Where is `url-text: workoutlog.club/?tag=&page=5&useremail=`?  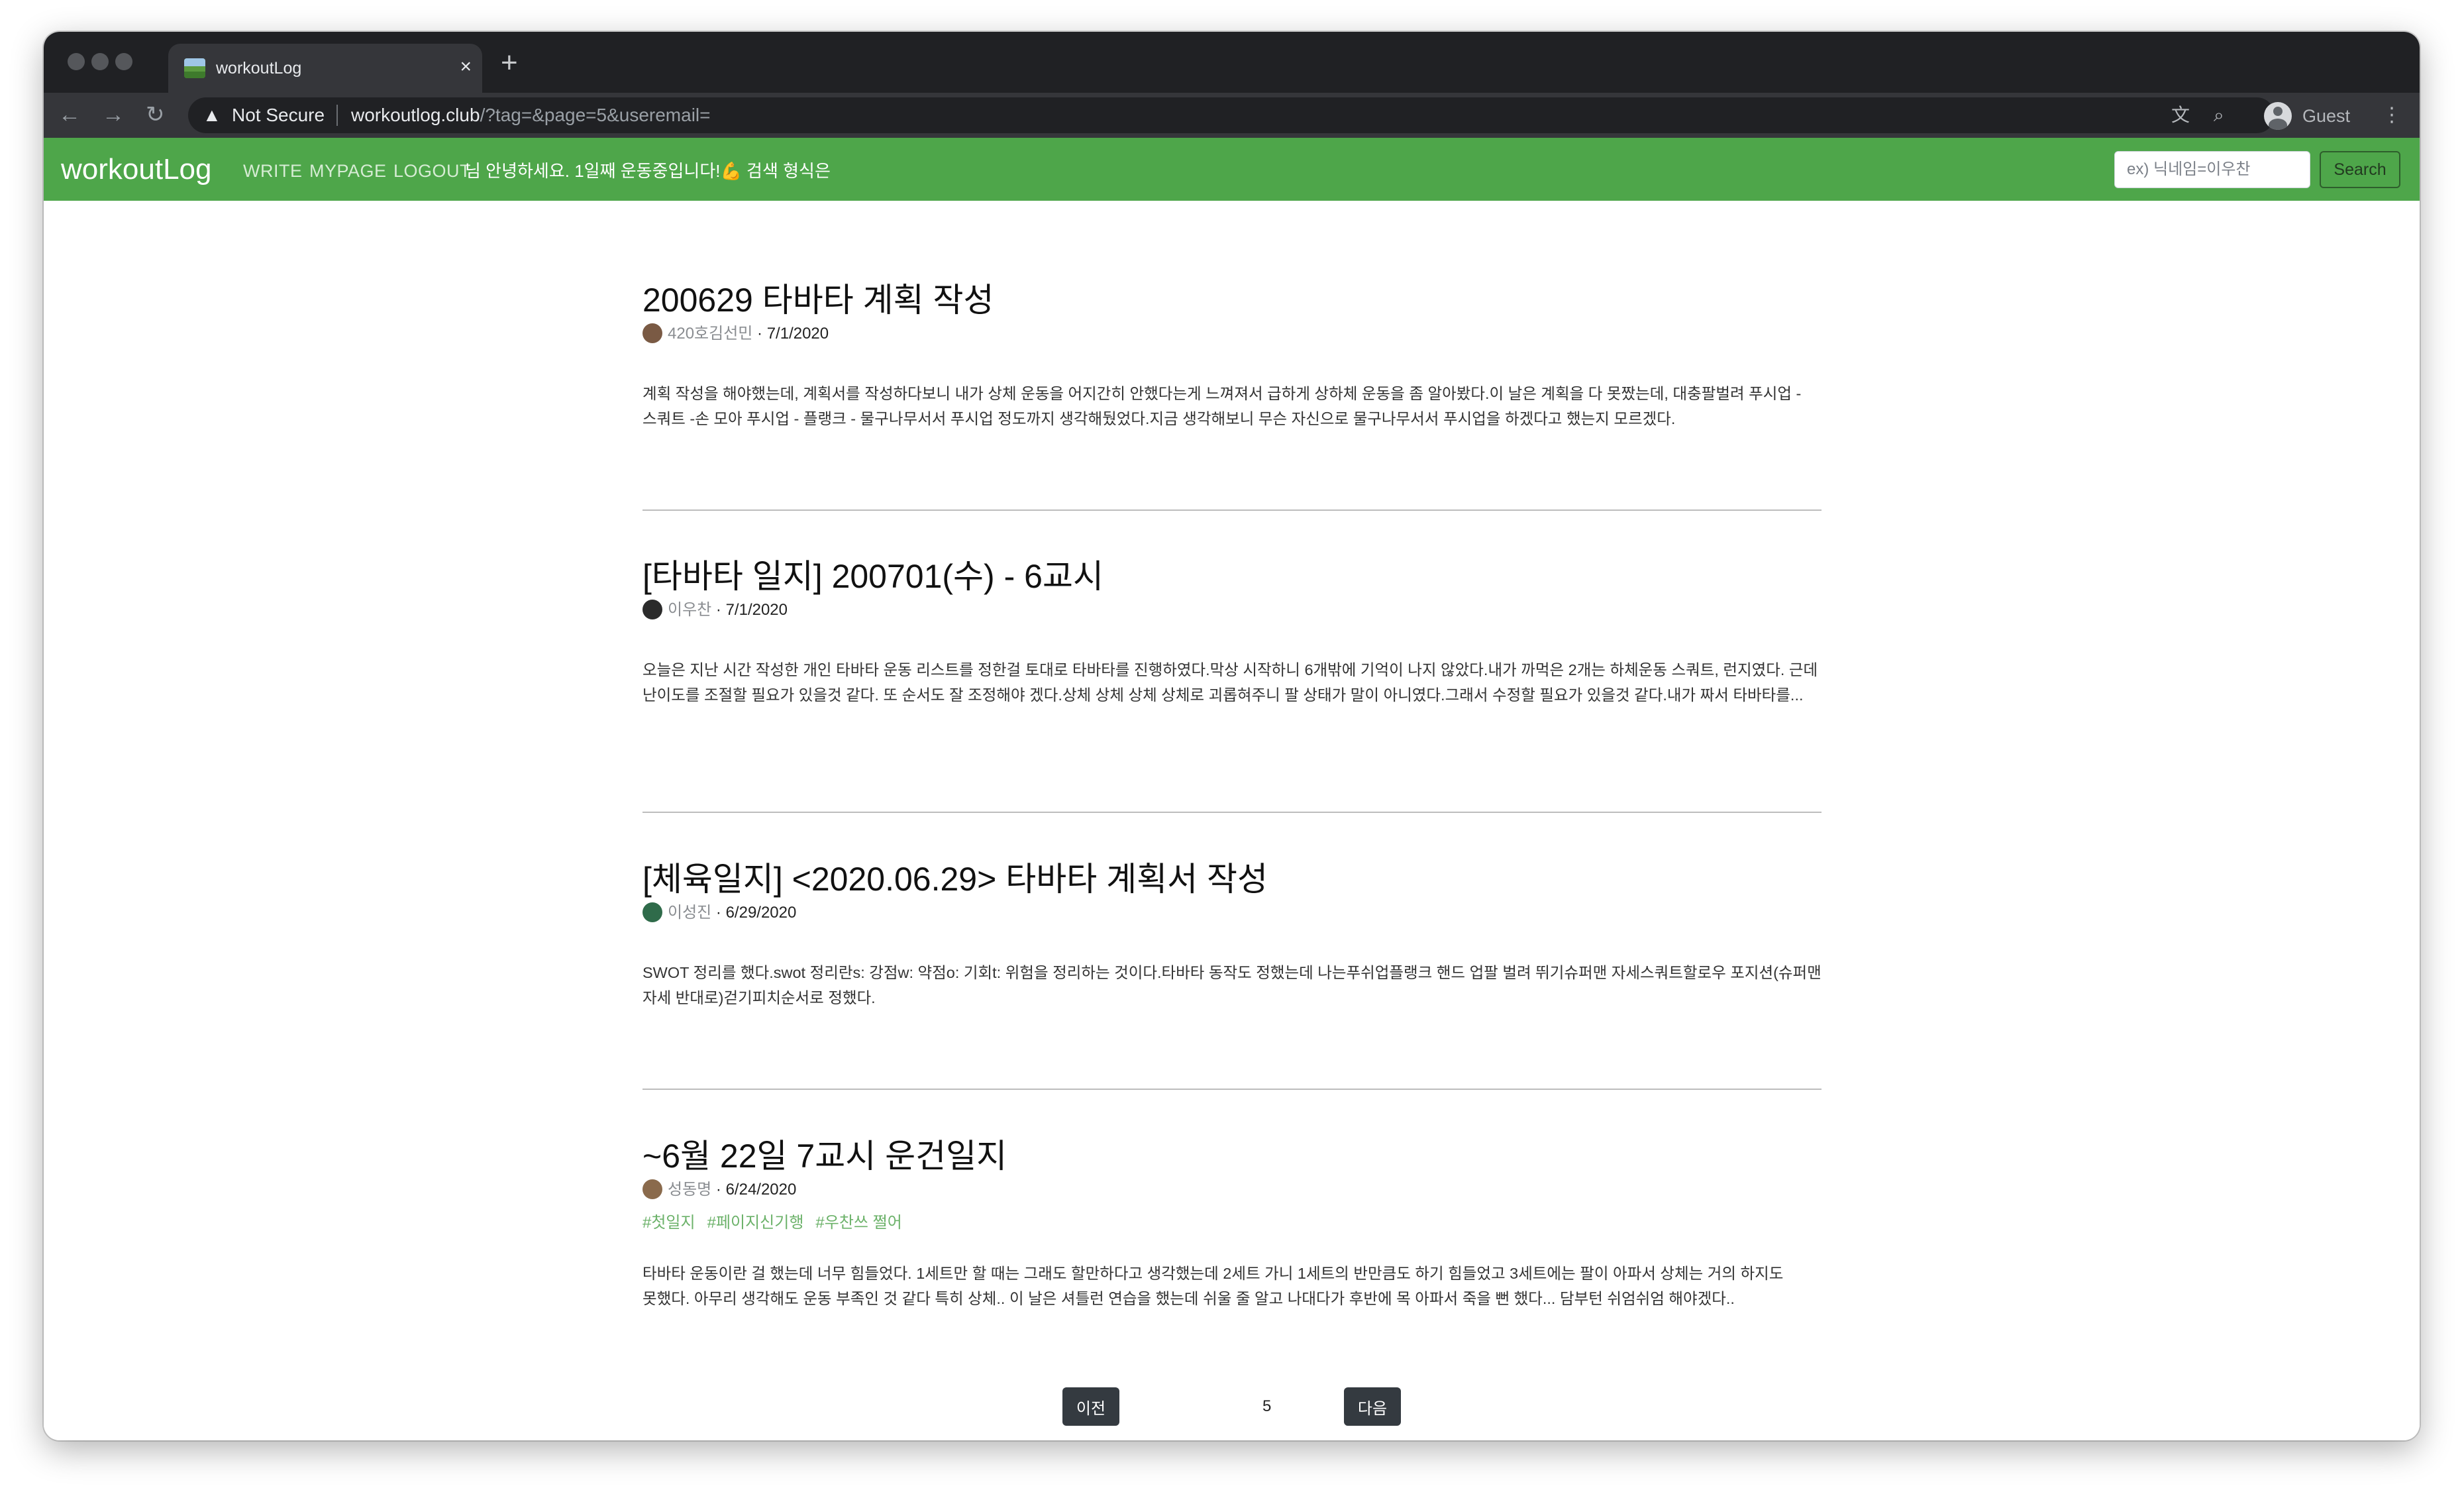
url-text: workoutlog.club/?tag=&page=5&useremail= is located at coordinates (530, 115).